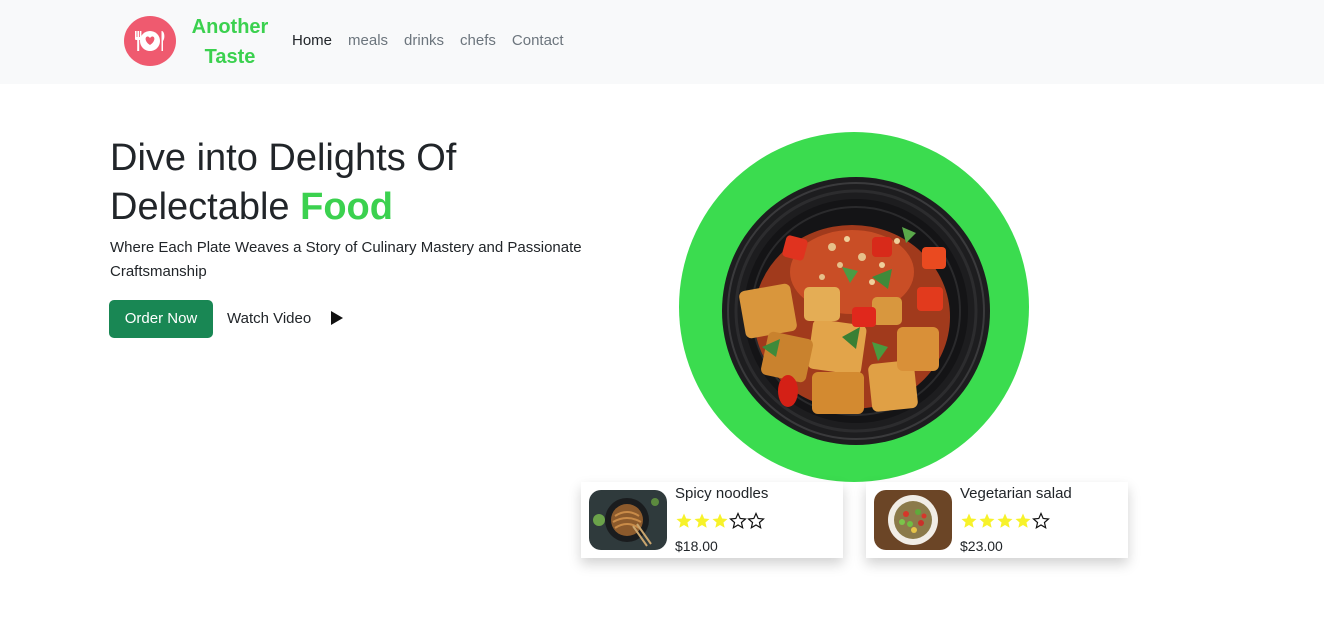 The image size is (1324, 634). I want to click on nav-link-chefs: chefs, so click(478, 41).